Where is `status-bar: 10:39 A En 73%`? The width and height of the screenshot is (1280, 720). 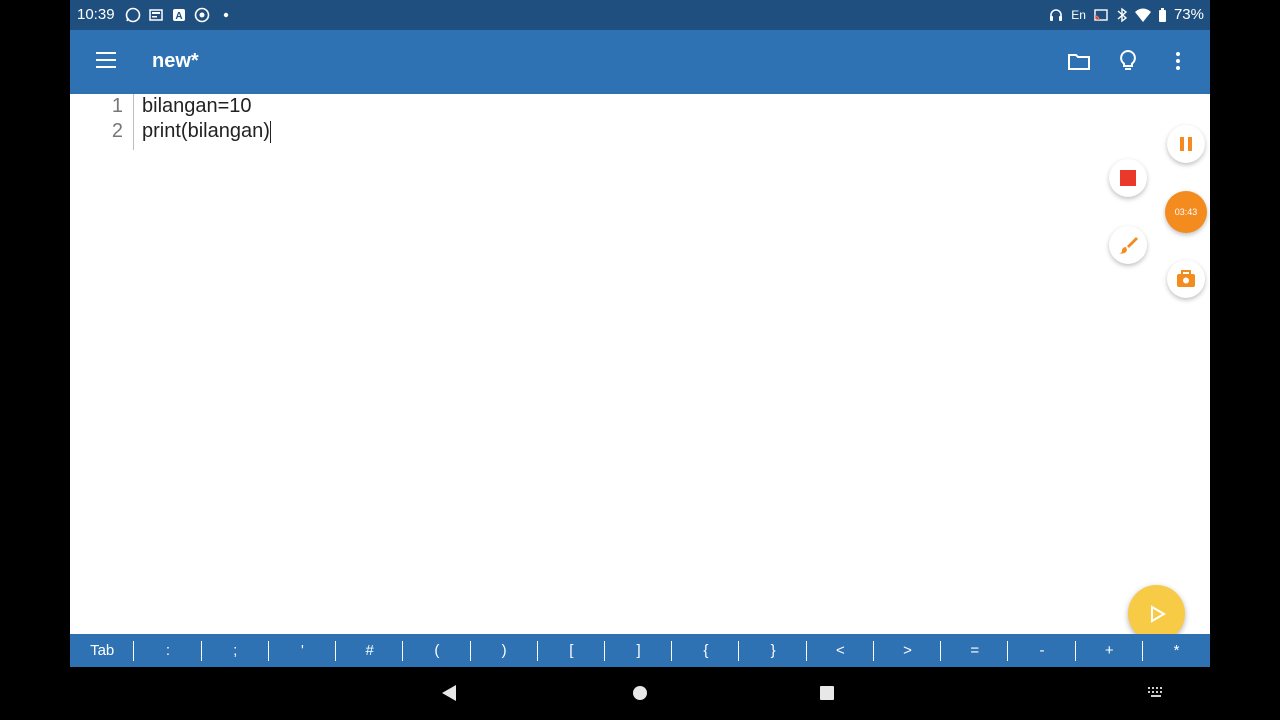 status-bar: 10:39 A En 73% is located at coordinates (640, 15).